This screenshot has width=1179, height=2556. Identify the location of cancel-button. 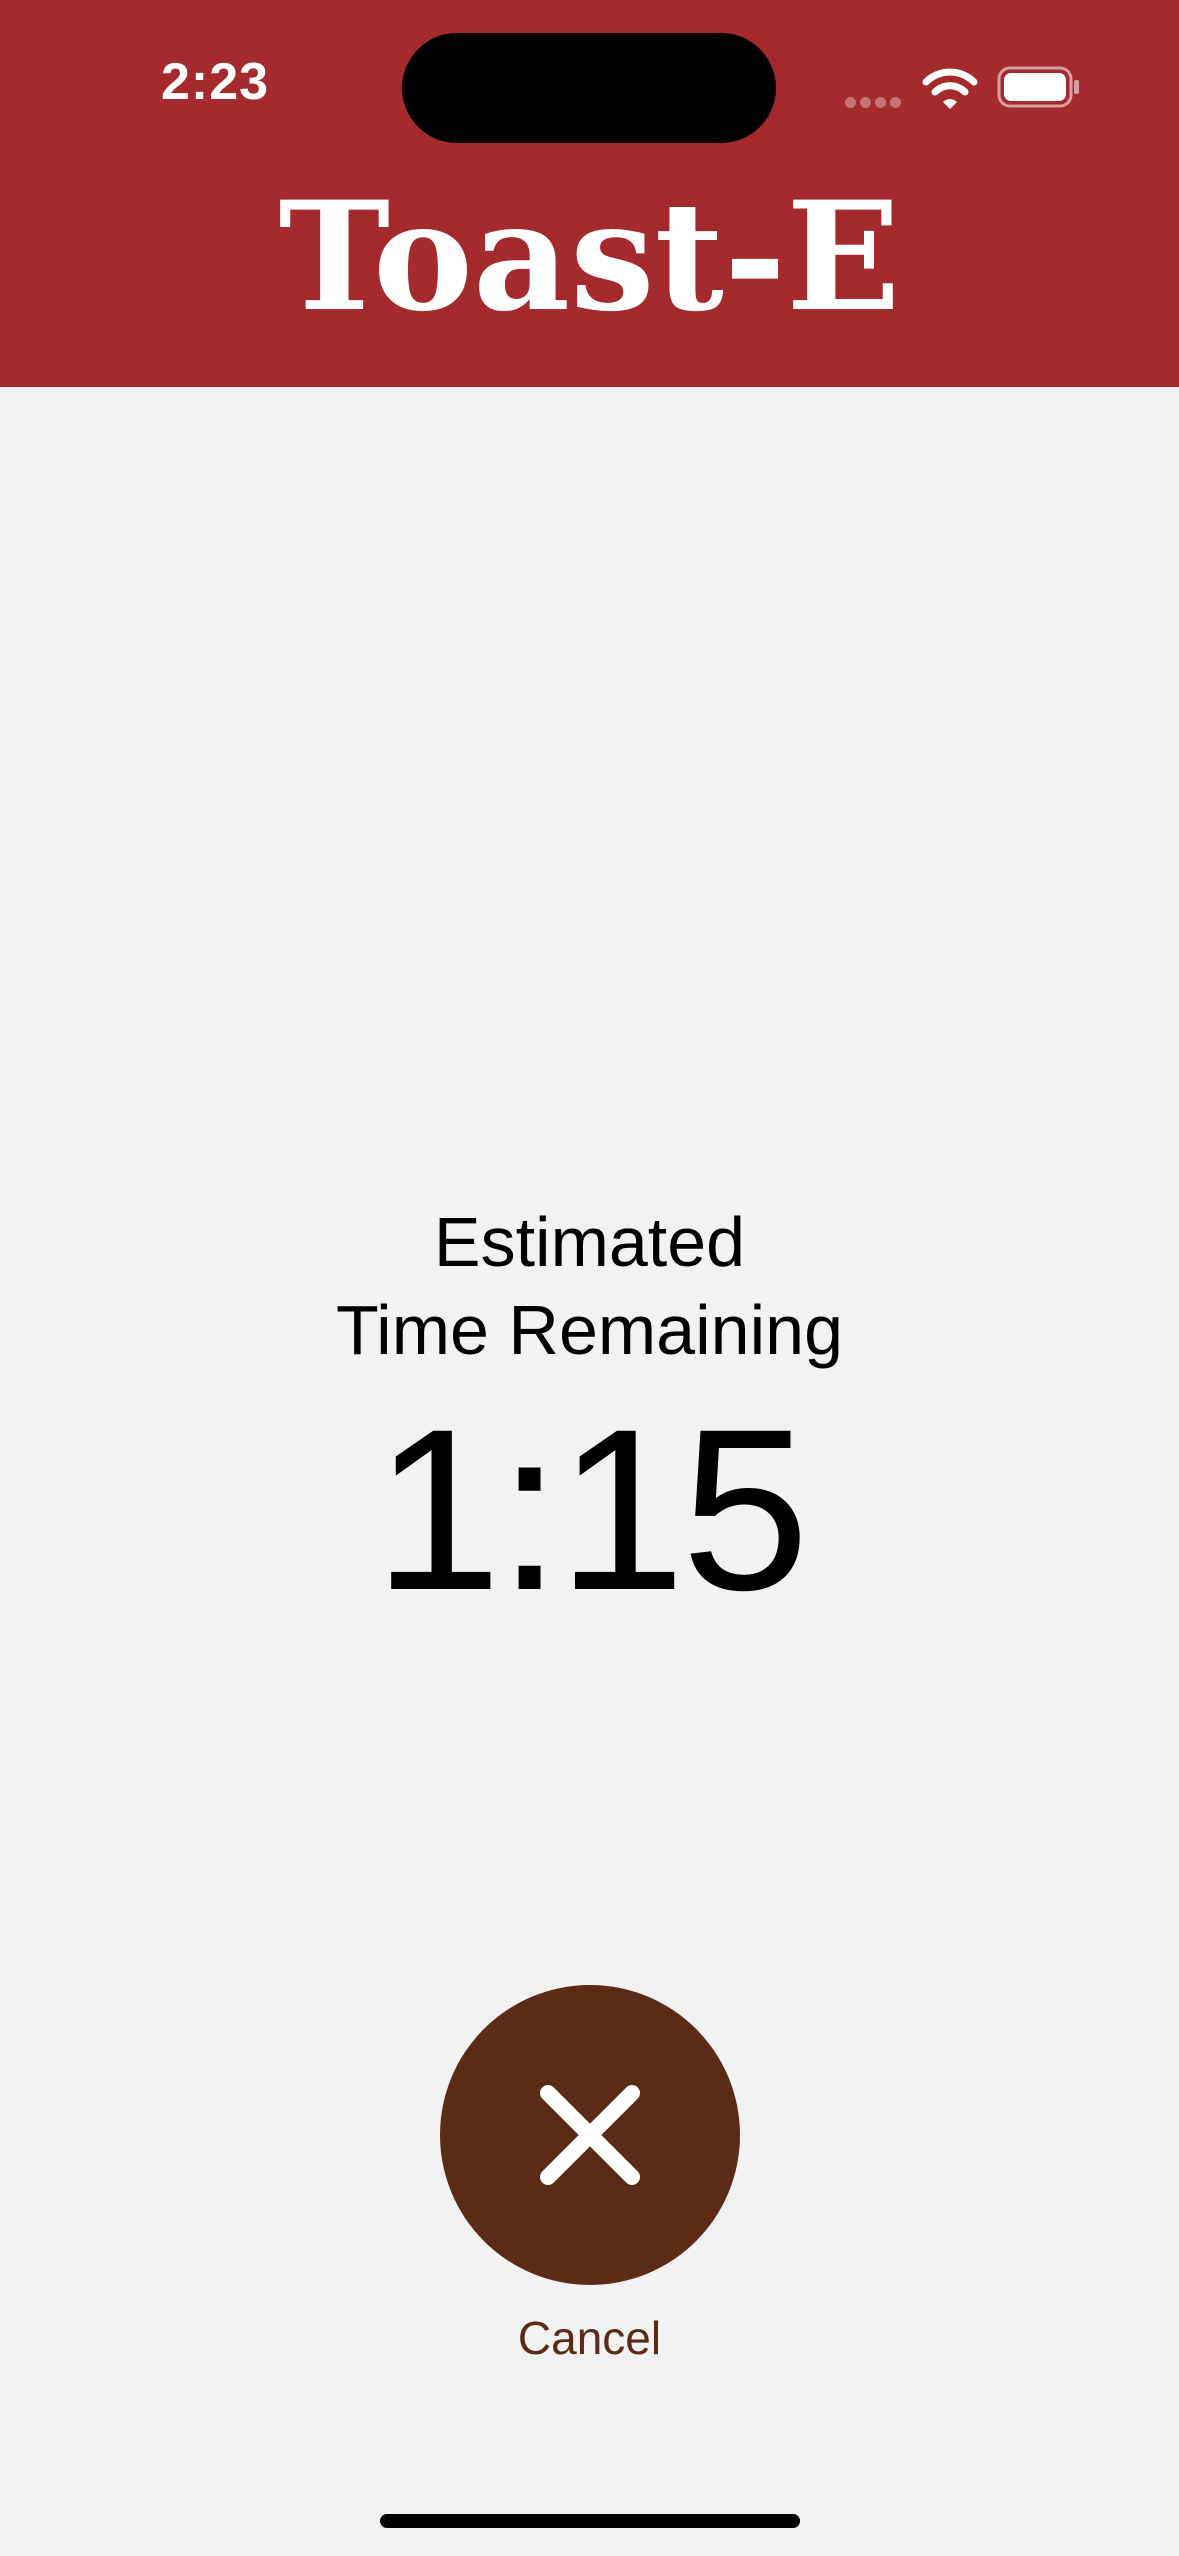
(590, 2135).